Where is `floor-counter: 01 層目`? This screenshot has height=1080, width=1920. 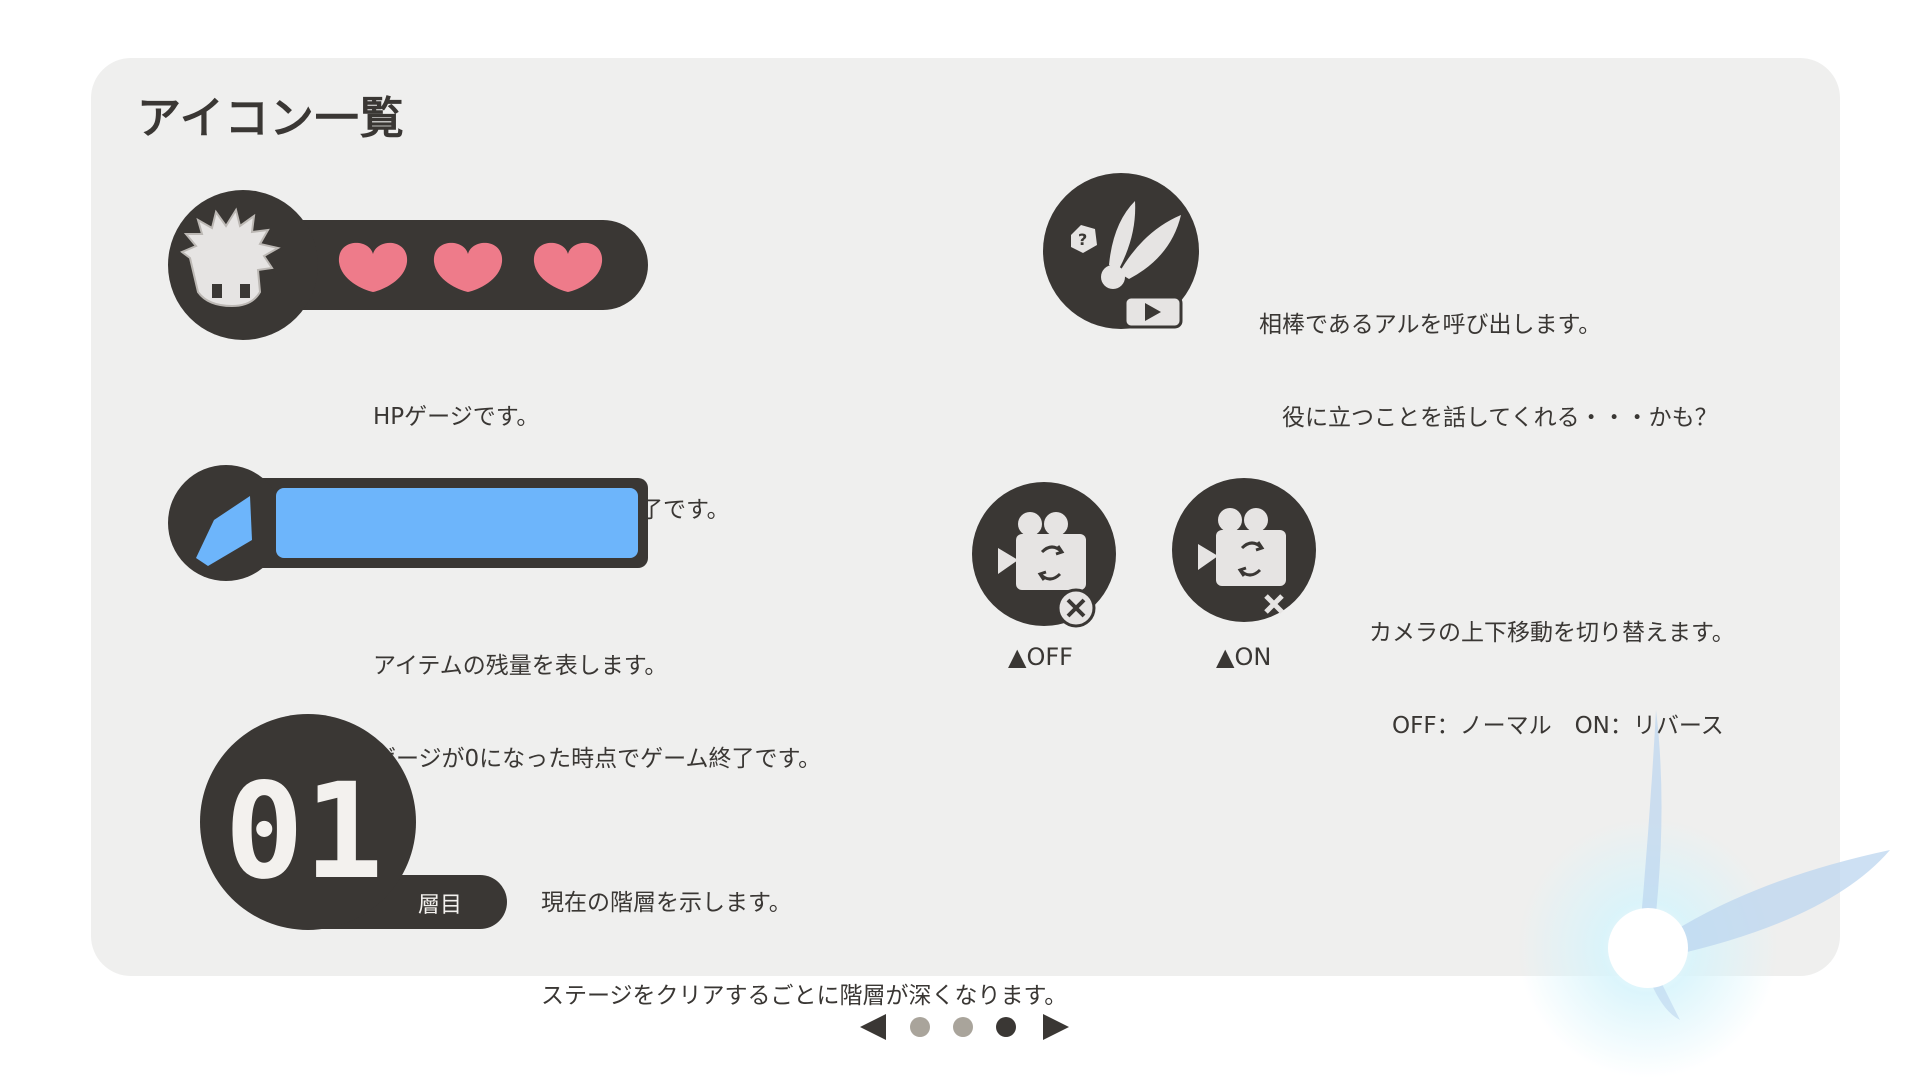
floor-counter: 01 層目 is located at coordinates (353, 822).